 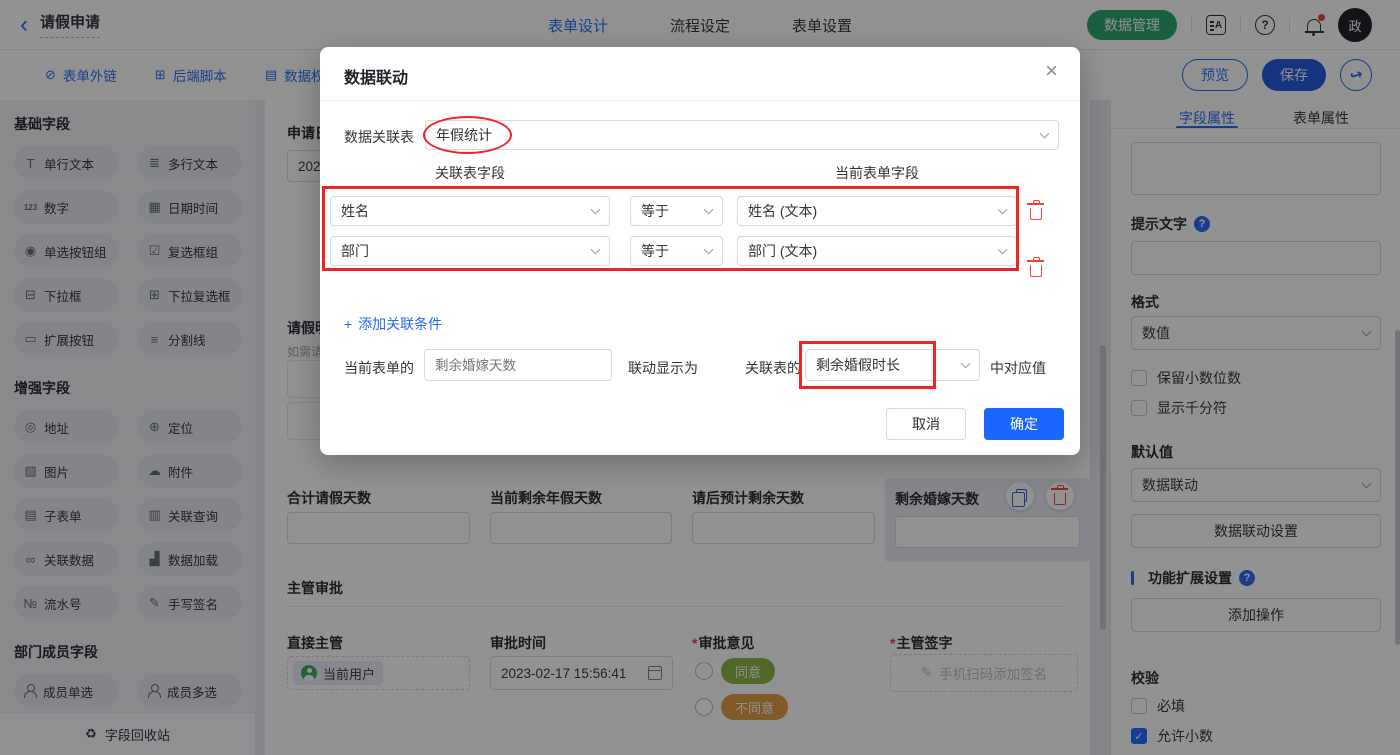 I want to click on mapping-suffix-label: 中对应值, so click(x=1018, y=368).